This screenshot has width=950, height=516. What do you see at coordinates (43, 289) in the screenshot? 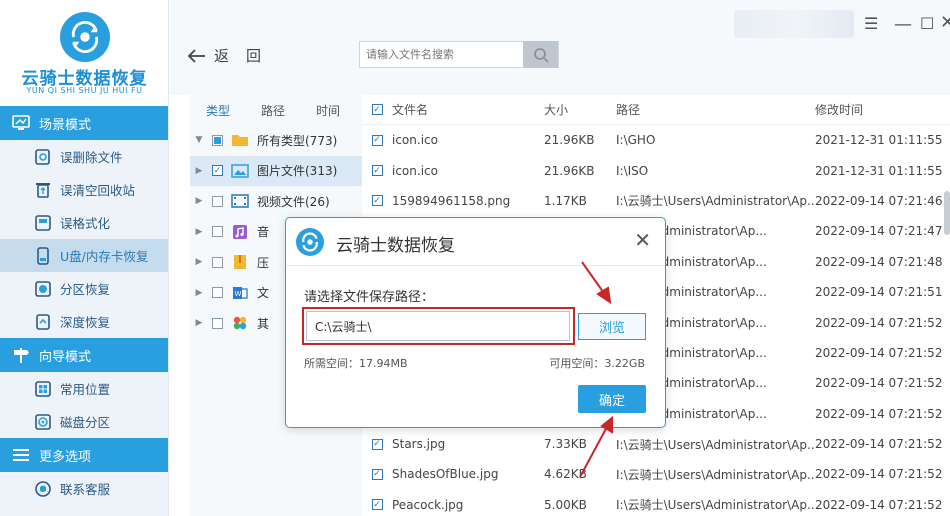
I see `partition-icon` at bounding box center [43, 289].